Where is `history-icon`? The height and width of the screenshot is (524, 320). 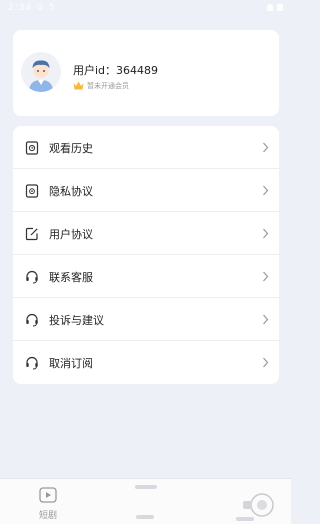 history-icon is located at coordinates (32, 148).